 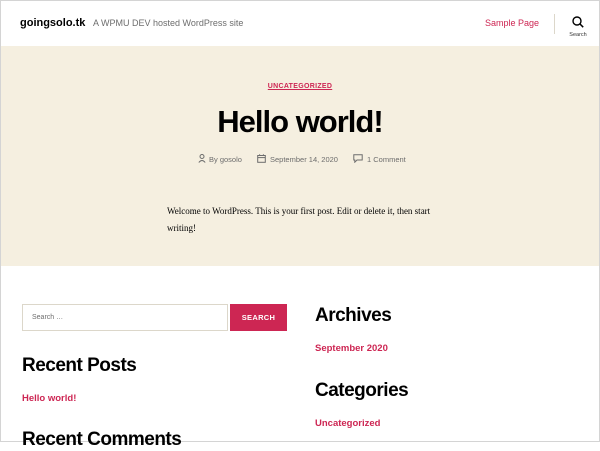 What do you see at coordinates (304, 159) in the screenshot?
I see `post-date-link: September 14, 2020` at bounding box center [304, 159].